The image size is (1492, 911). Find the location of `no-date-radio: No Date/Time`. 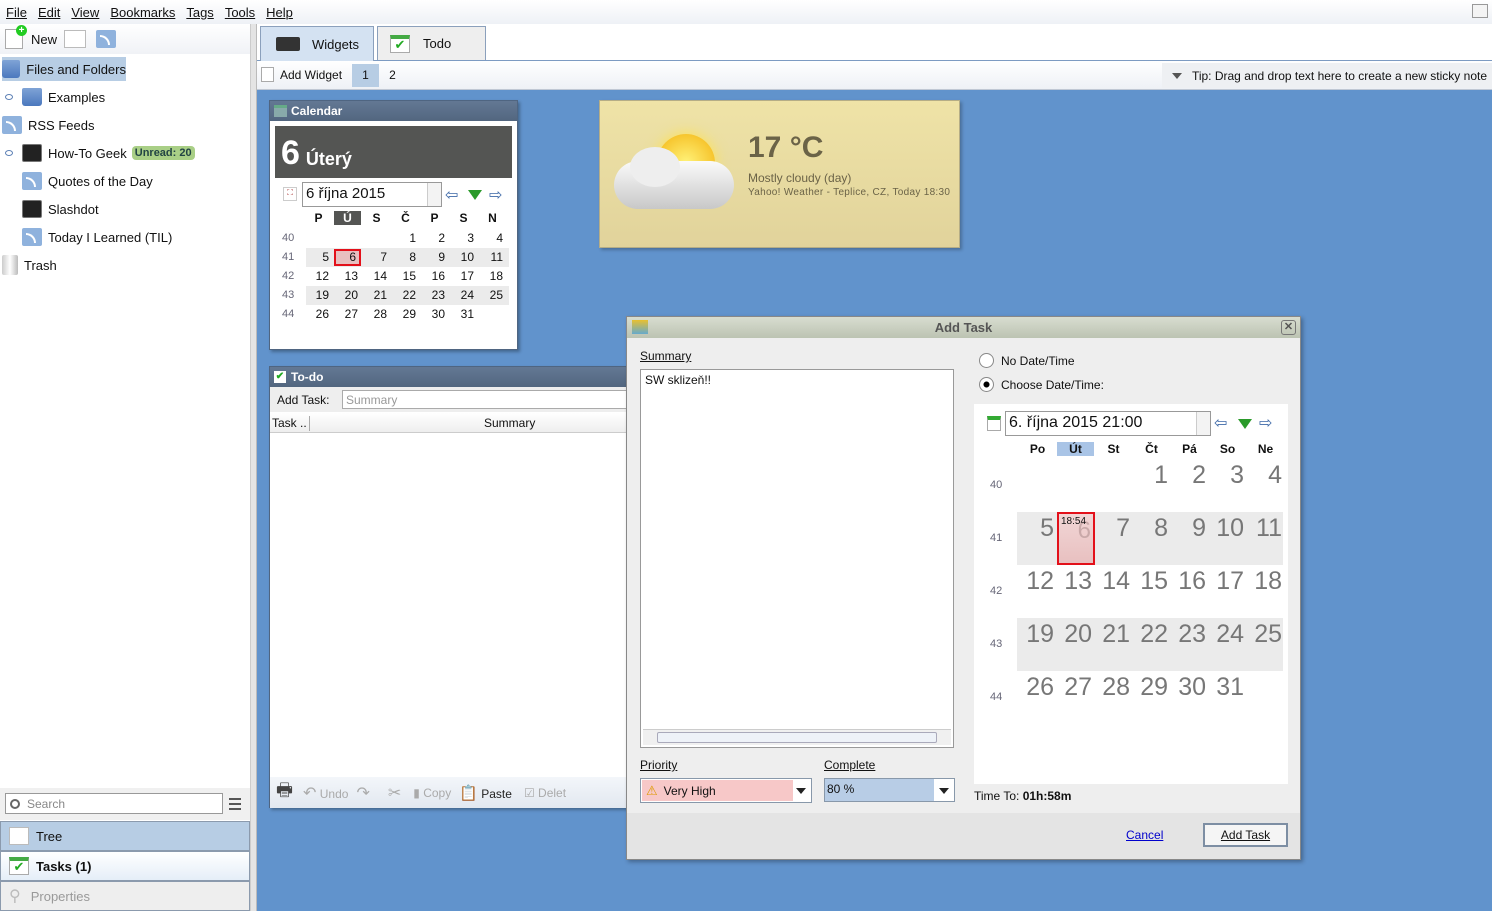

no-date-radio: No Date/Time is located at coordinates (1027, 360).